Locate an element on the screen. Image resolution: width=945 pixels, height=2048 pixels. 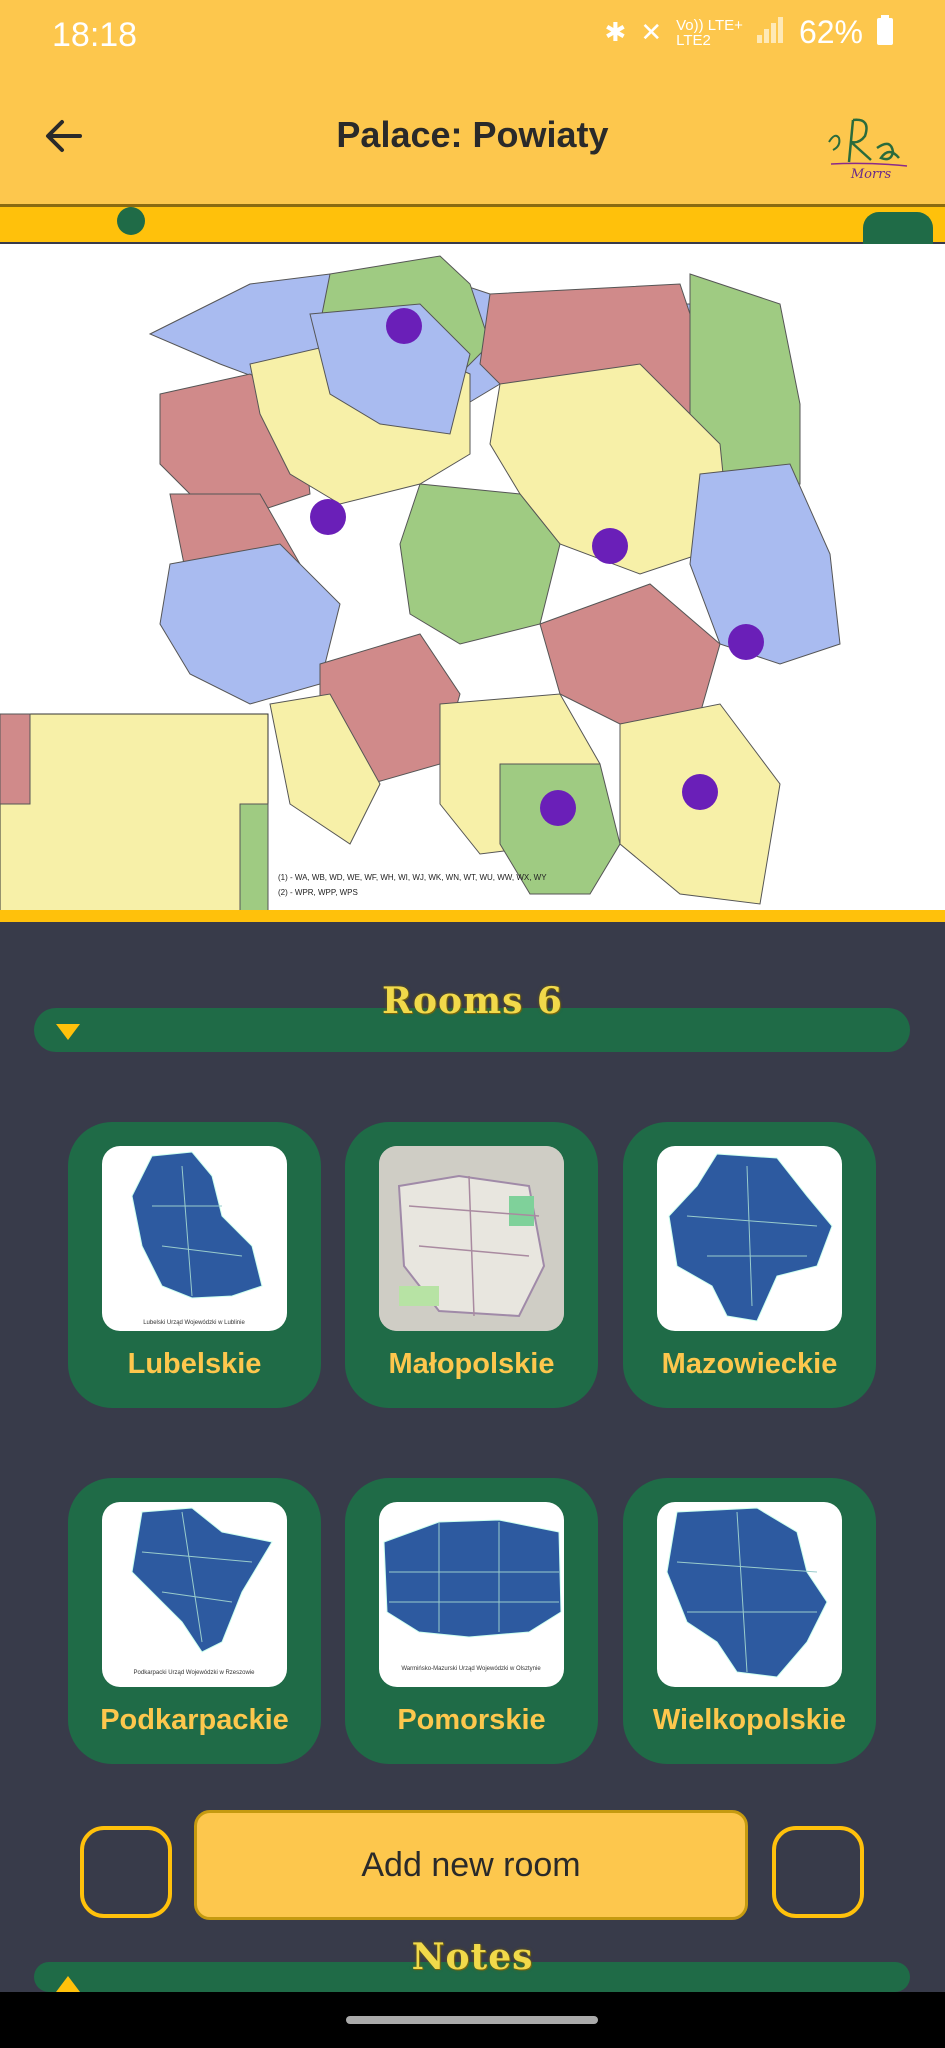
status-time: 18:18 is located at coordinates (95, 35).